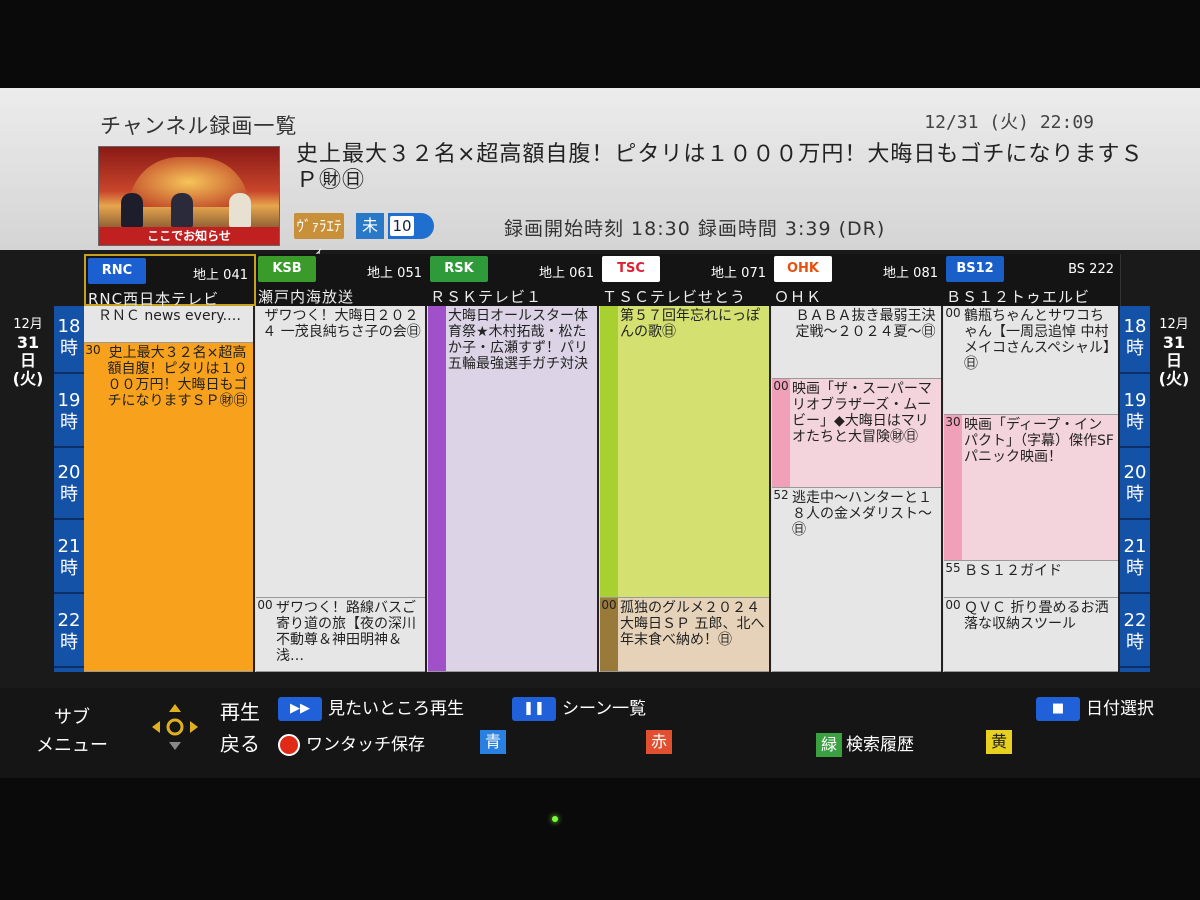 This screenshot has height=900, width=1200. I want to click on program-thumbnail: ここでお知らせ, so click(189, 196).